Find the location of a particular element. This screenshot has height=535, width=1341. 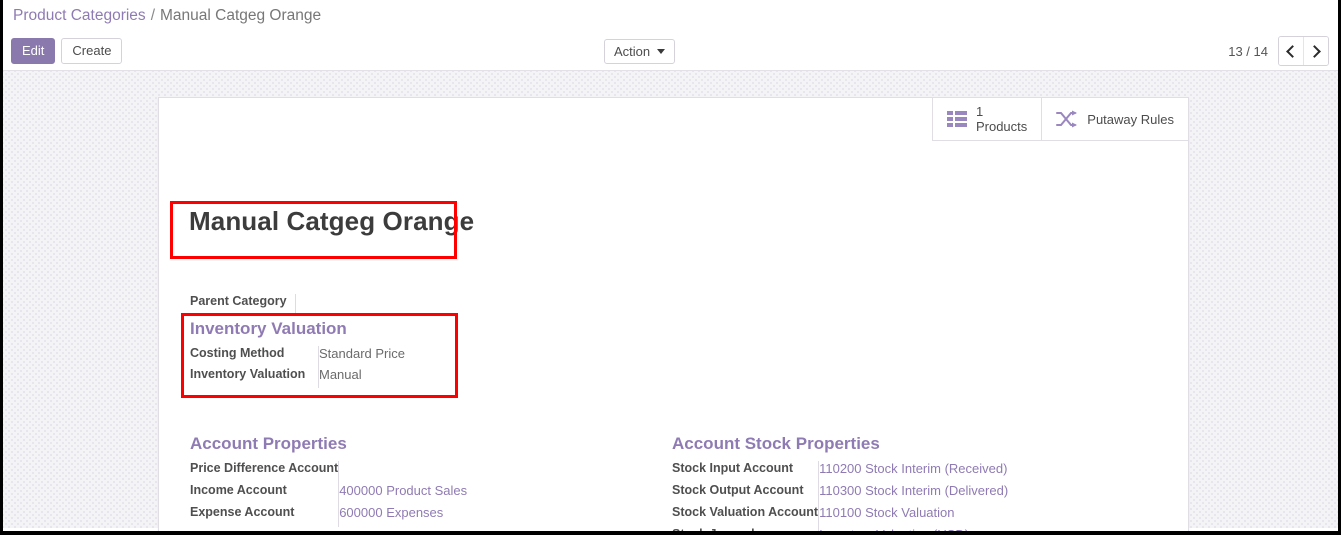

breadcrumb-root-link: Product Categories is located at coordinates (79, 16).